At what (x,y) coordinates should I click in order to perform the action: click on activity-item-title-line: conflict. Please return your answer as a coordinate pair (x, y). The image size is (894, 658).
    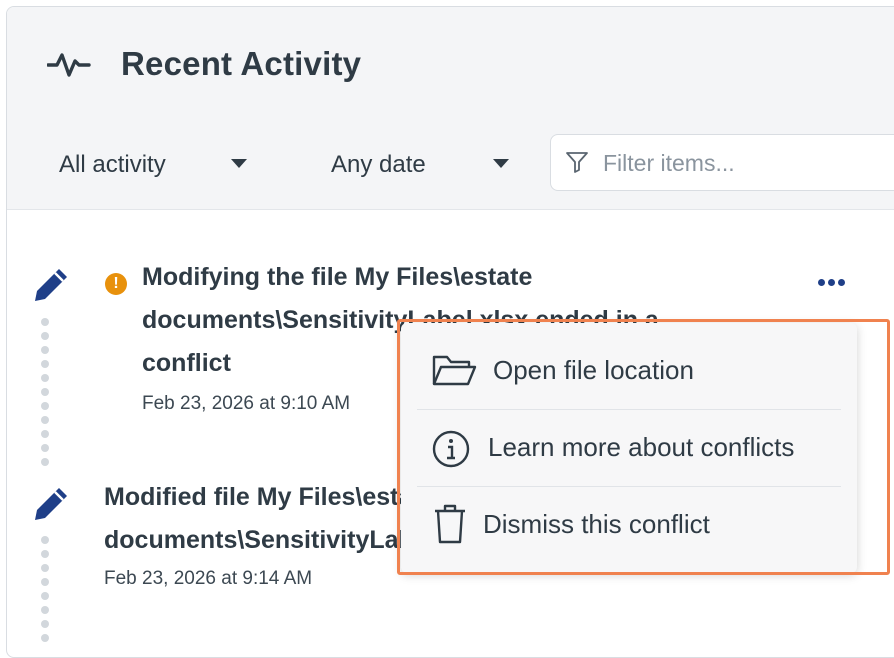
    Looking at the image, I should click on (186, 363).